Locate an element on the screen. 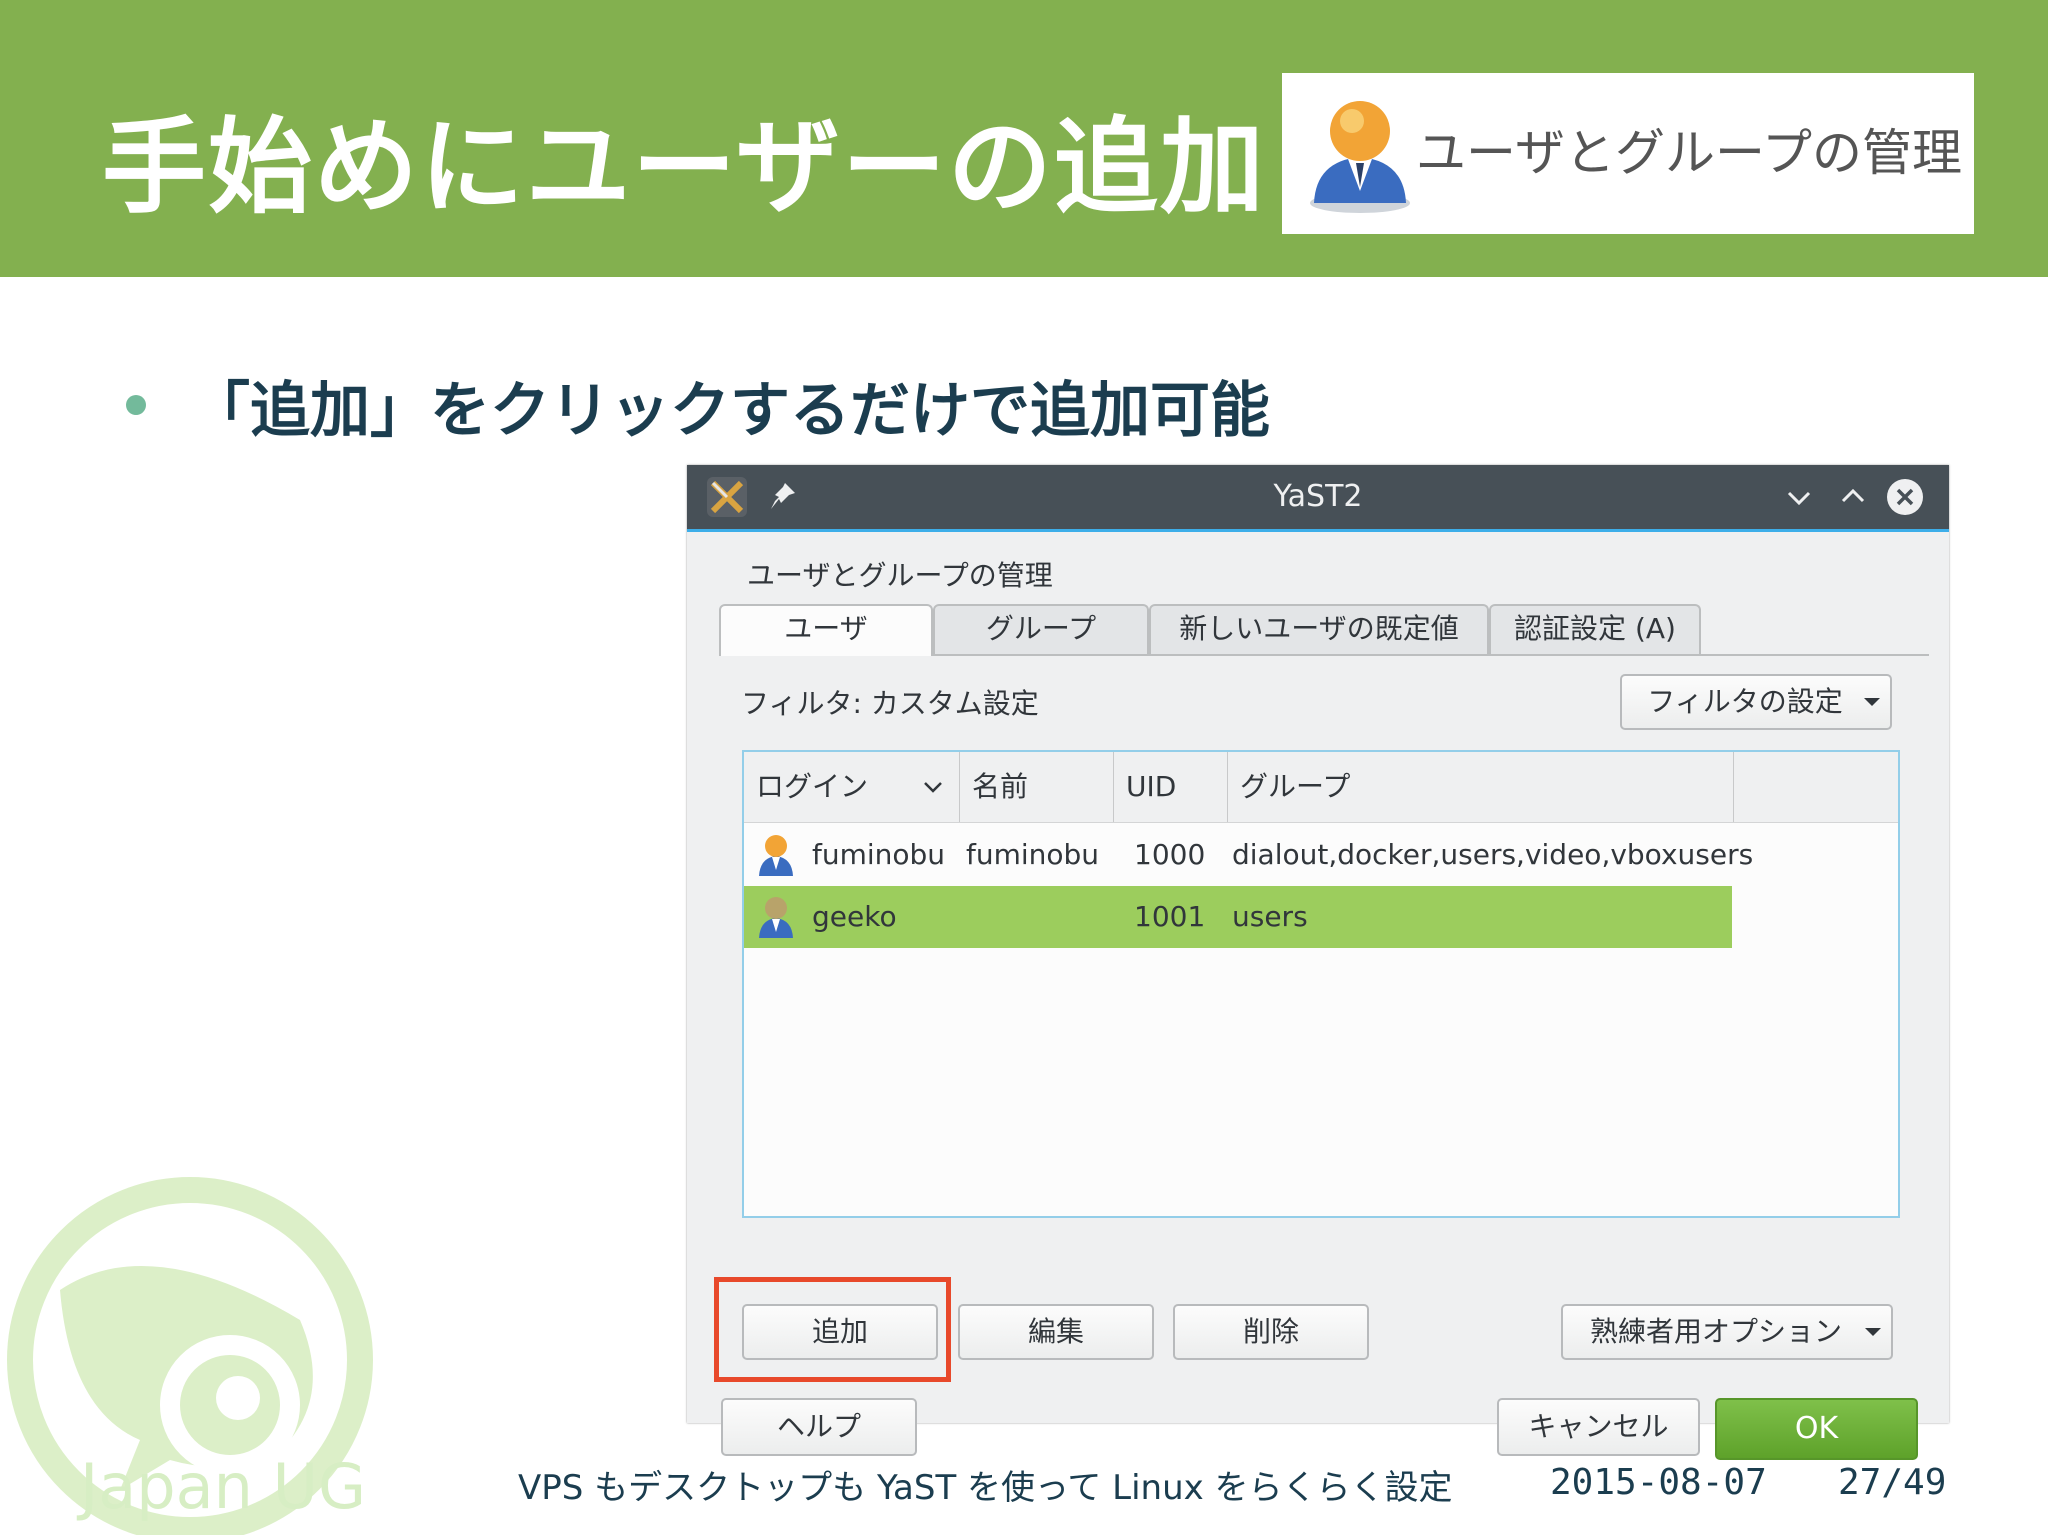 The width and height of the screenshot is (2048, 1535). window-title: YaST2 is located at coordinates (1318, 496).